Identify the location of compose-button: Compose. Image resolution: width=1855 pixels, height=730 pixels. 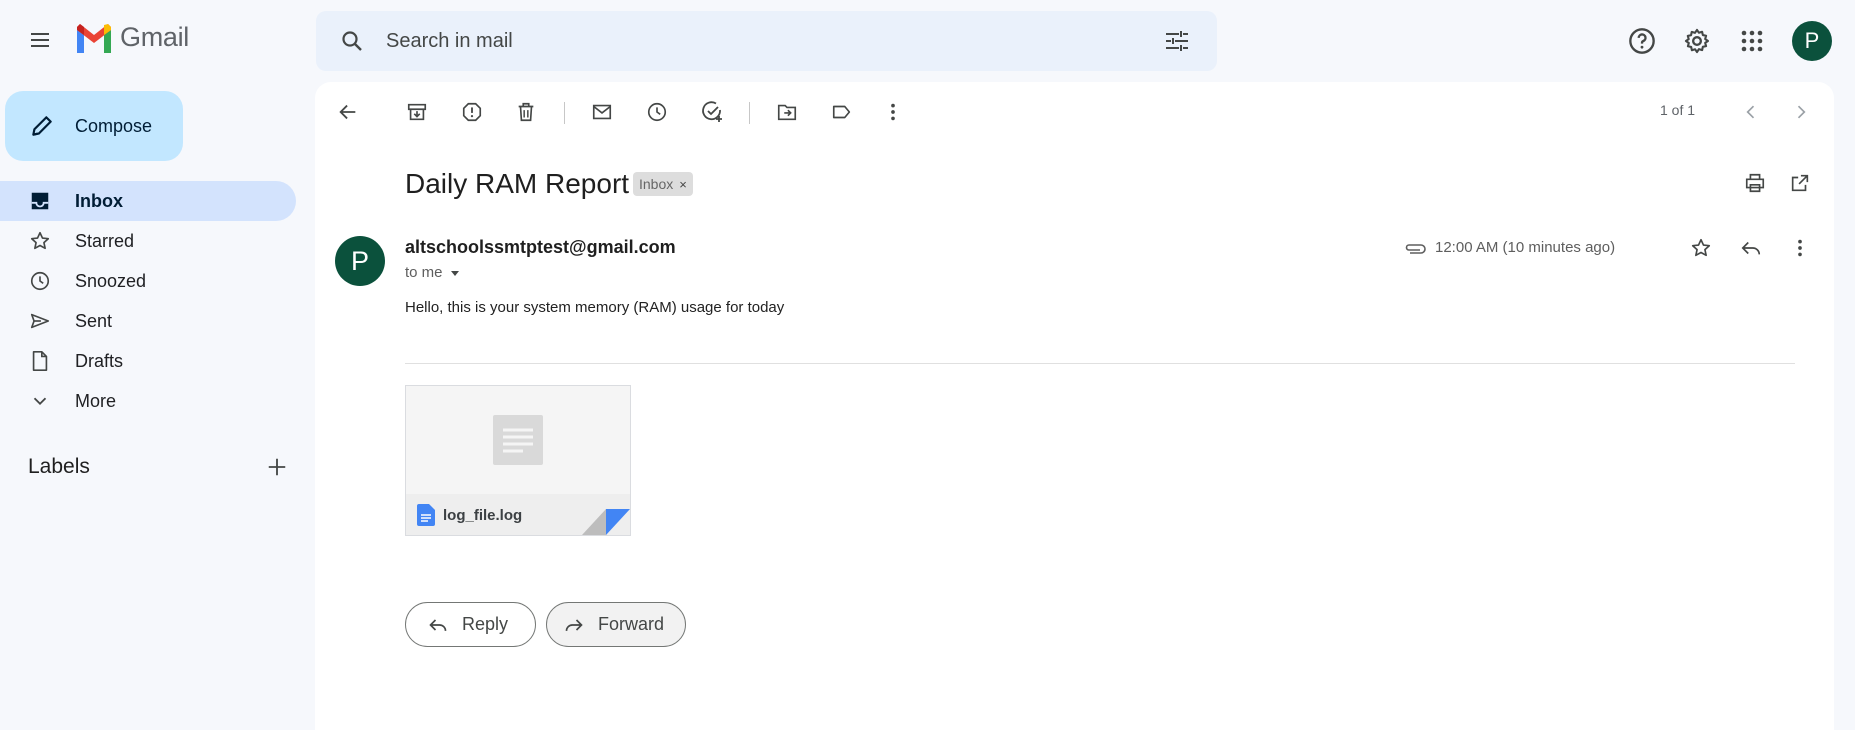
(94, 126).